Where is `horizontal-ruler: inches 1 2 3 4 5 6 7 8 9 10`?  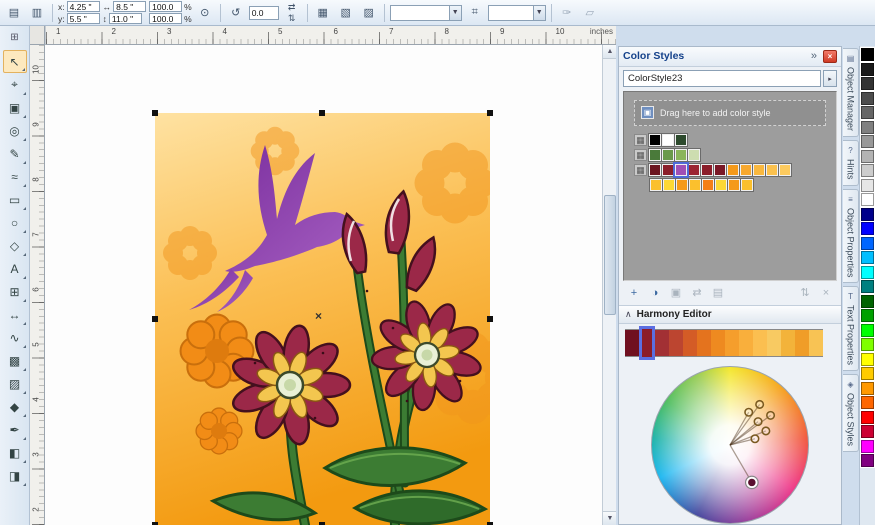
horizontal-ruler: inches 1 2 3 4 5 6 7 8 9 10 is located at coordinates (330, 35).